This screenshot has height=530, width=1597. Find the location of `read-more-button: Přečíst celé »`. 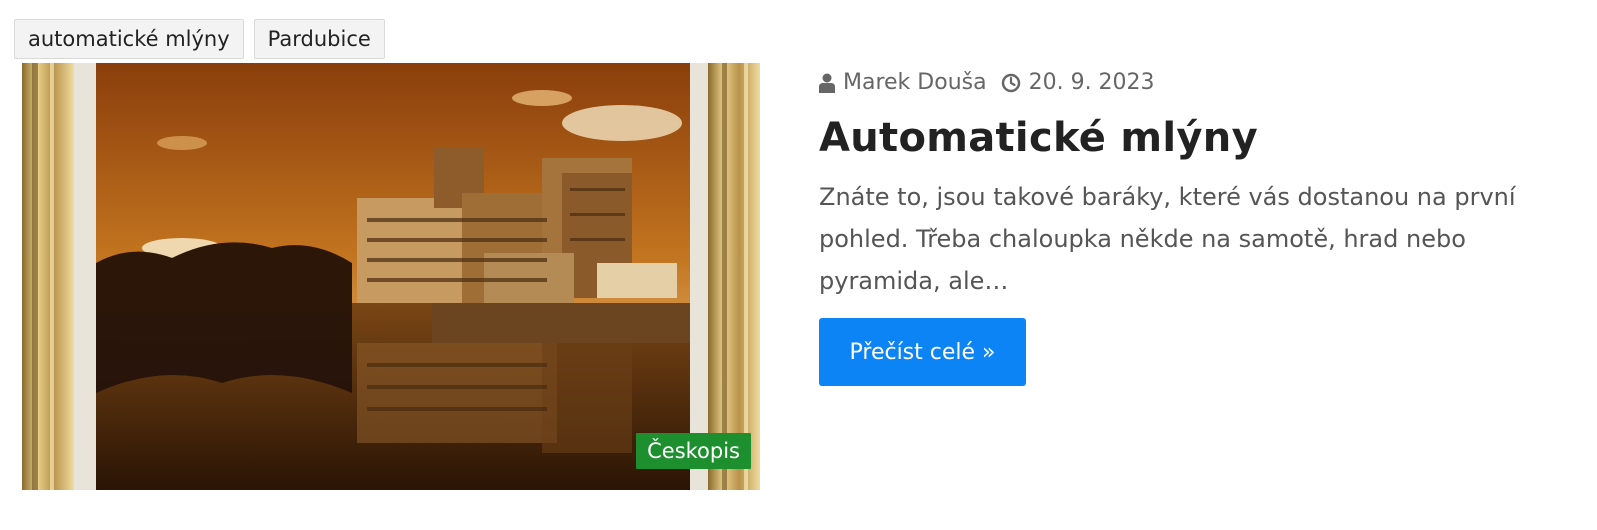

read-more-button: Přečíst celé » is located at coordinates (922, 352).